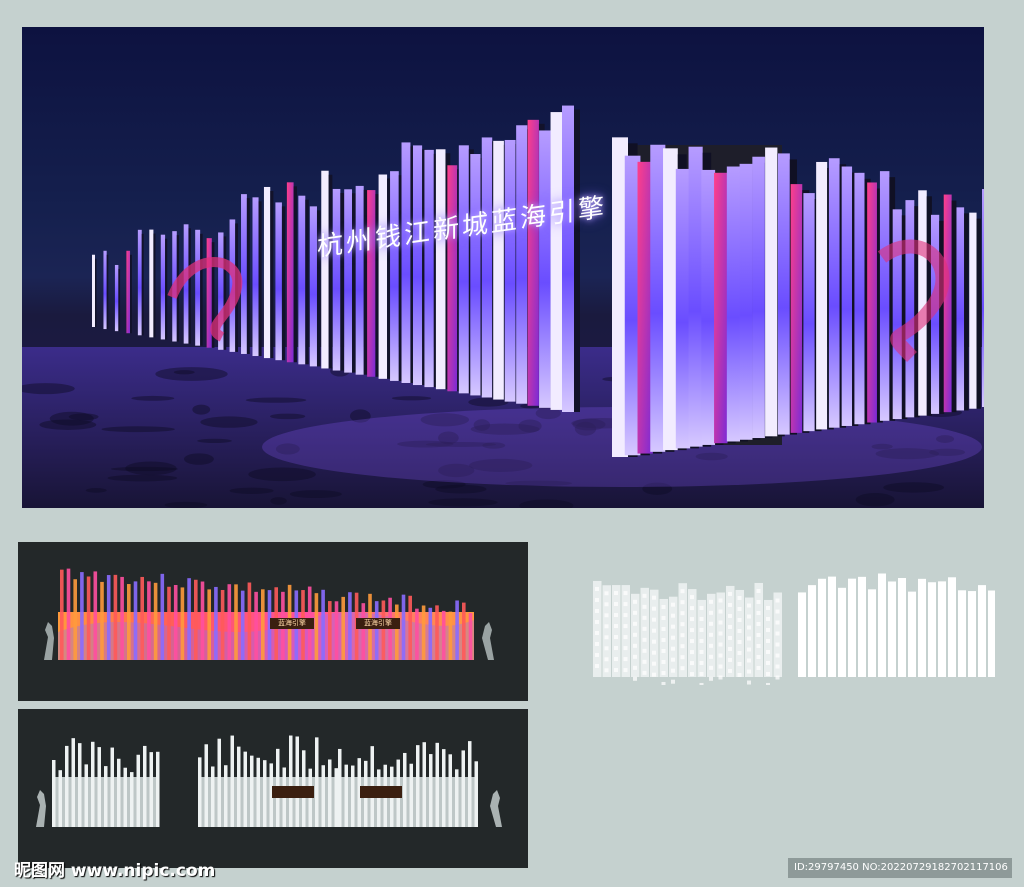 Image resolution: width=1024 pixels, height=887 pixels. I want to click on white-elevation-panel, so click(273, 788).